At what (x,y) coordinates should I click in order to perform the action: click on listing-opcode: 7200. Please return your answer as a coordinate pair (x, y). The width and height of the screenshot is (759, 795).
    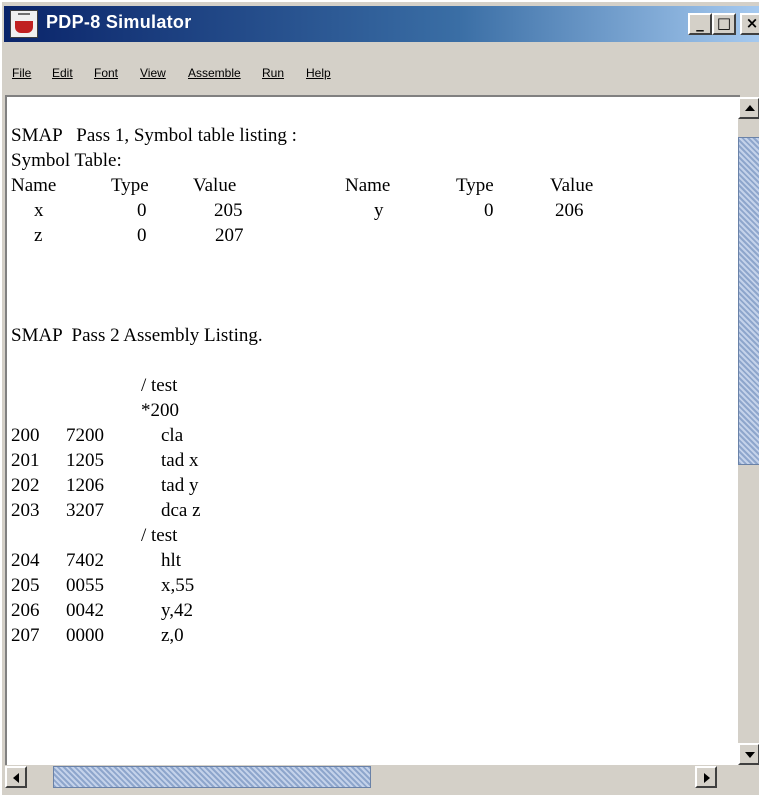
    Looking at the image, I should click on (85, 435).